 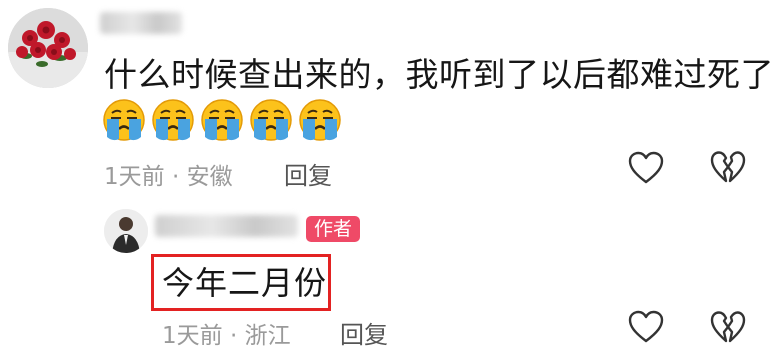 What do you see at coordinates (192, 336) in the screenshot?
I see `reply-time: 1天前` at bounding box center [192, 336].